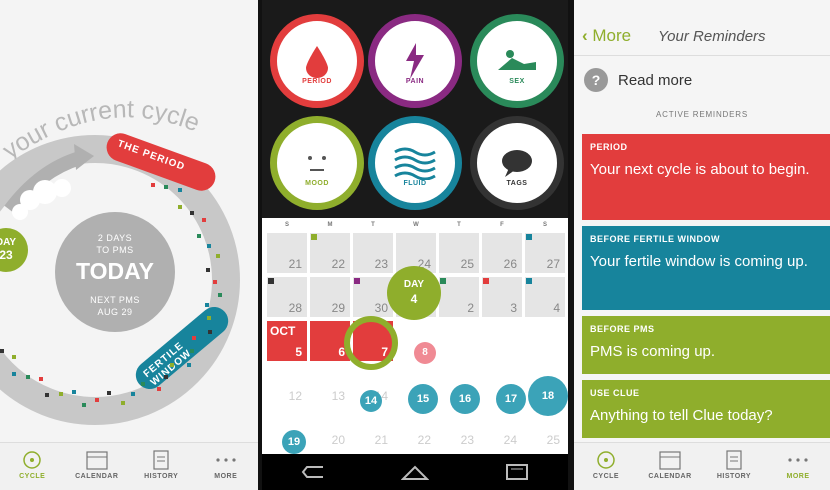 Image resolution: width=830 pixels, height=490 pixels. Describe the element at coordinates (423, 399) in the screenshot. I see `fluid-bubble: 15` at that location.